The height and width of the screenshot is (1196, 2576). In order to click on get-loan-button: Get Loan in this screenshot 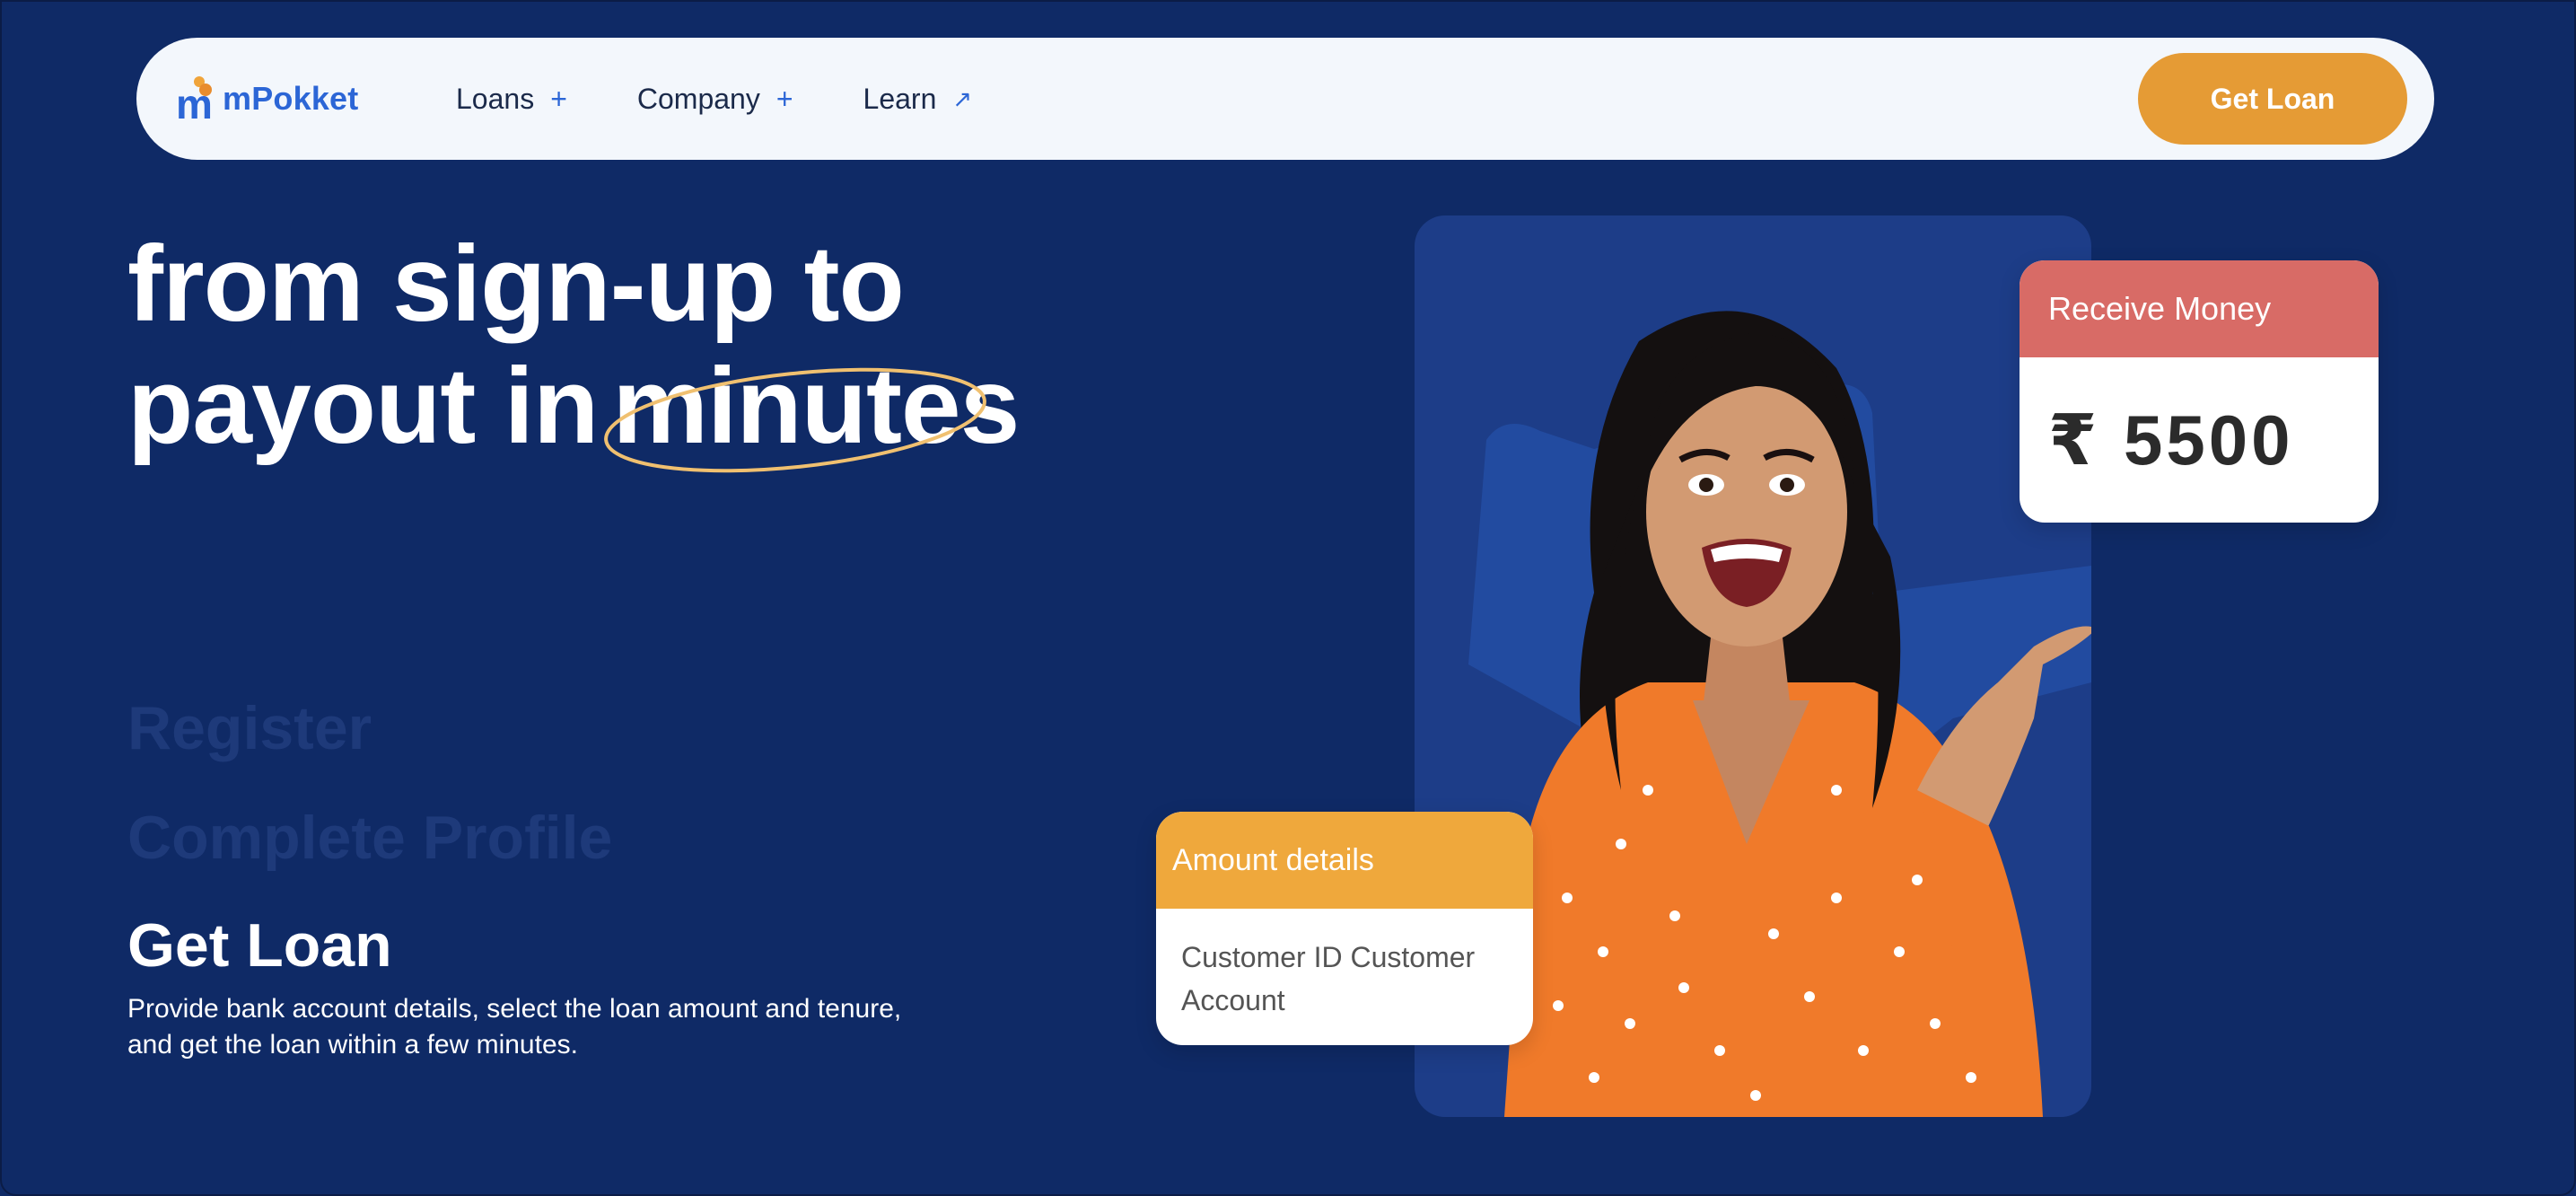, I will do `click(2272, 99)`.